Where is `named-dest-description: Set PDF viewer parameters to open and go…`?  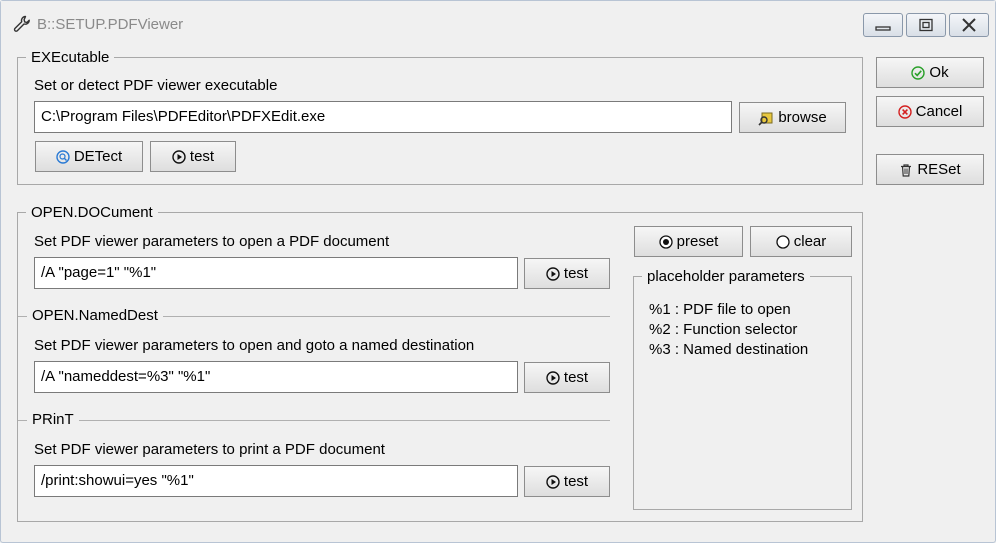 named-dest-description: Set PDF viewer parameters to open and go… is located at coordinates (254, 345).